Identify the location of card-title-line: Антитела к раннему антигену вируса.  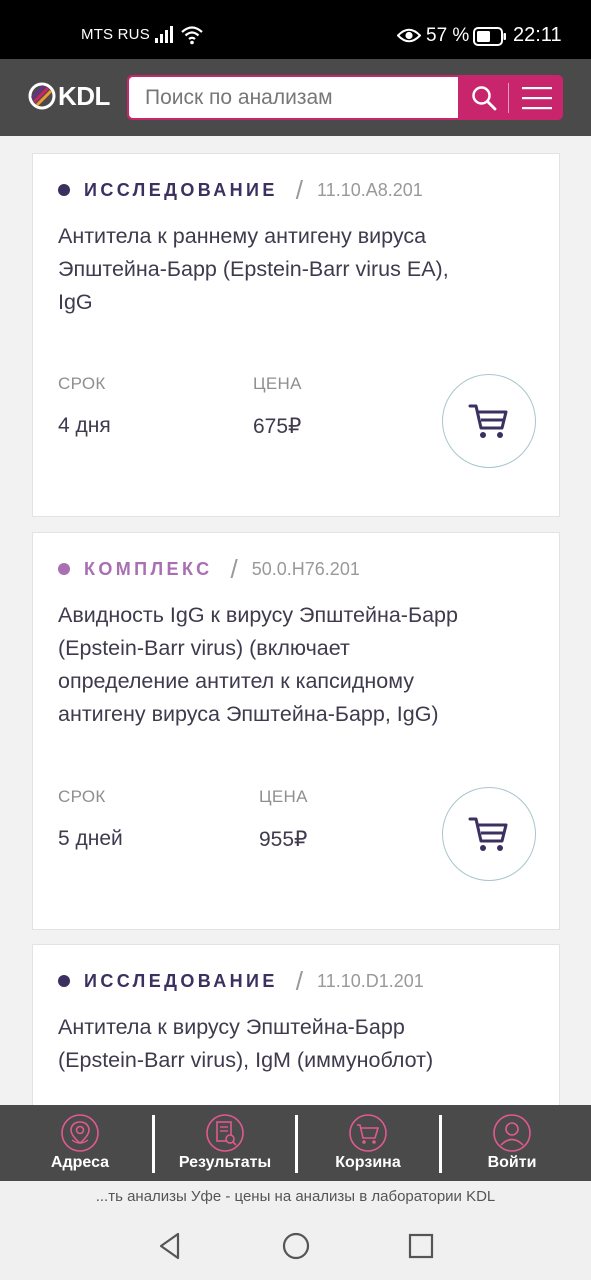
(242, 236).